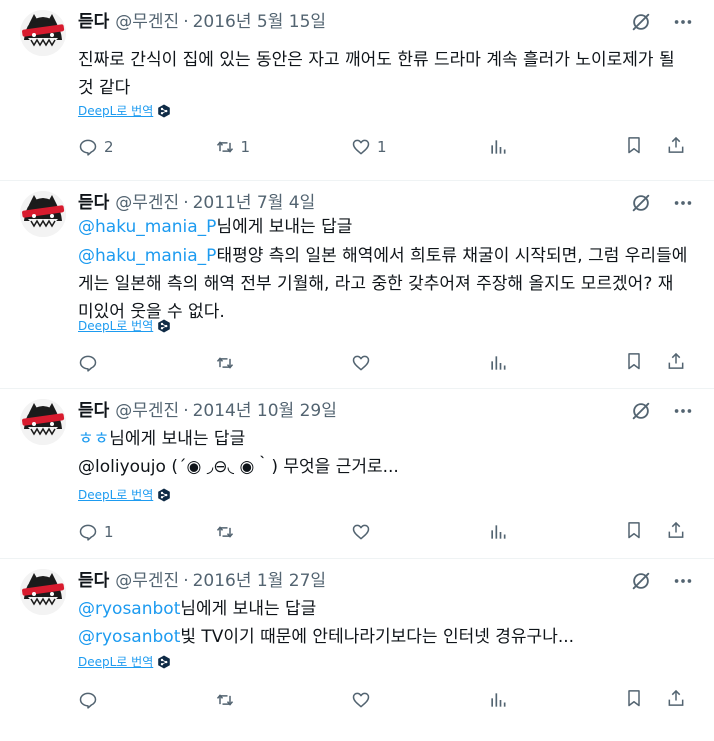 The height and width of the screenshot is (741, 714). I want to click on tweet-actions, so click(382, 363).